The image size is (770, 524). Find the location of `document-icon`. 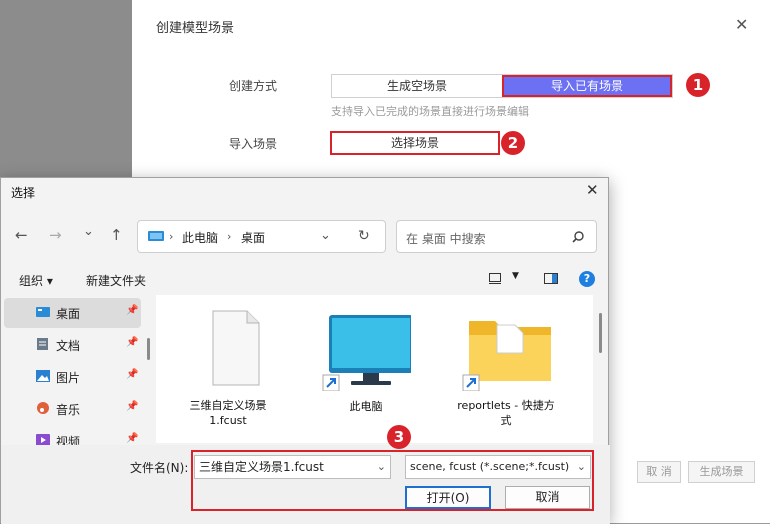

document-icon is located at coordinates (42, 344).